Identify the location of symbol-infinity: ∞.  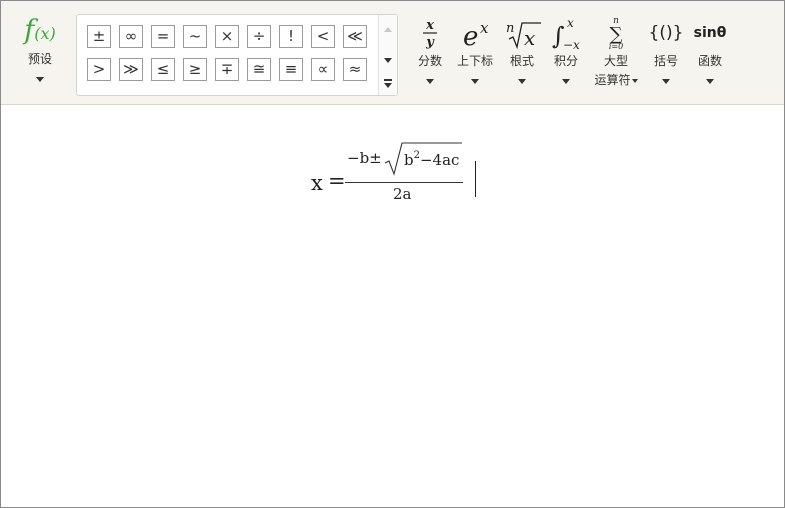
(131, 36).